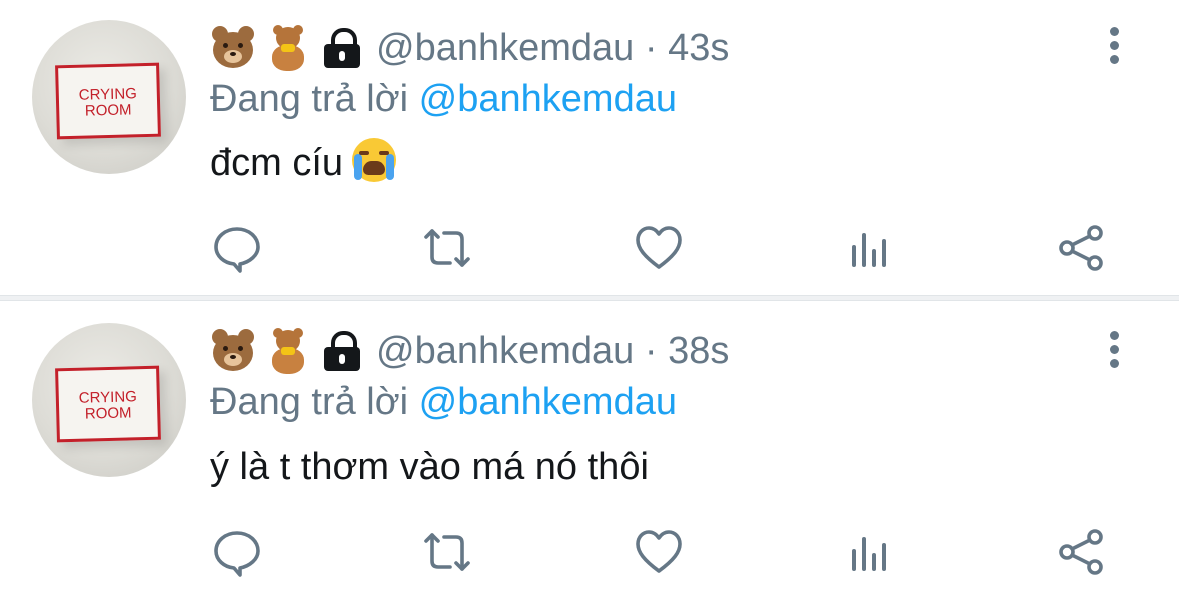 The height and width of the screenshot is (598, 1179). Describe the element at coordinates (552, 48) in the screenshot. I see `user-handle: @banhkemdau · 43s` at that location.